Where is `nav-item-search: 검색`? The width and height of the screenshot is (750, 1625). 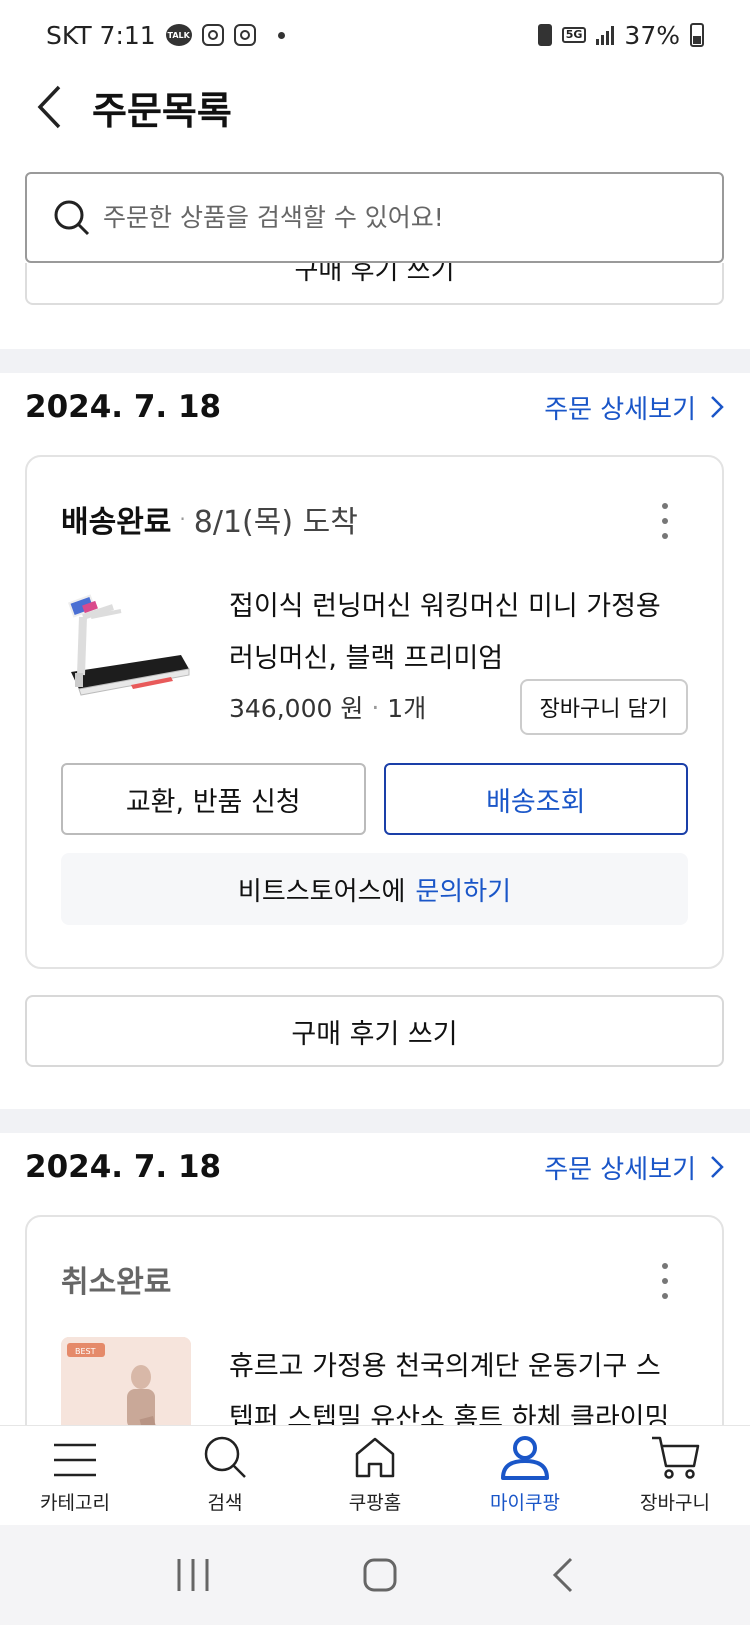 nav-item-search: 검색 is located at coordinates (225, 1475).